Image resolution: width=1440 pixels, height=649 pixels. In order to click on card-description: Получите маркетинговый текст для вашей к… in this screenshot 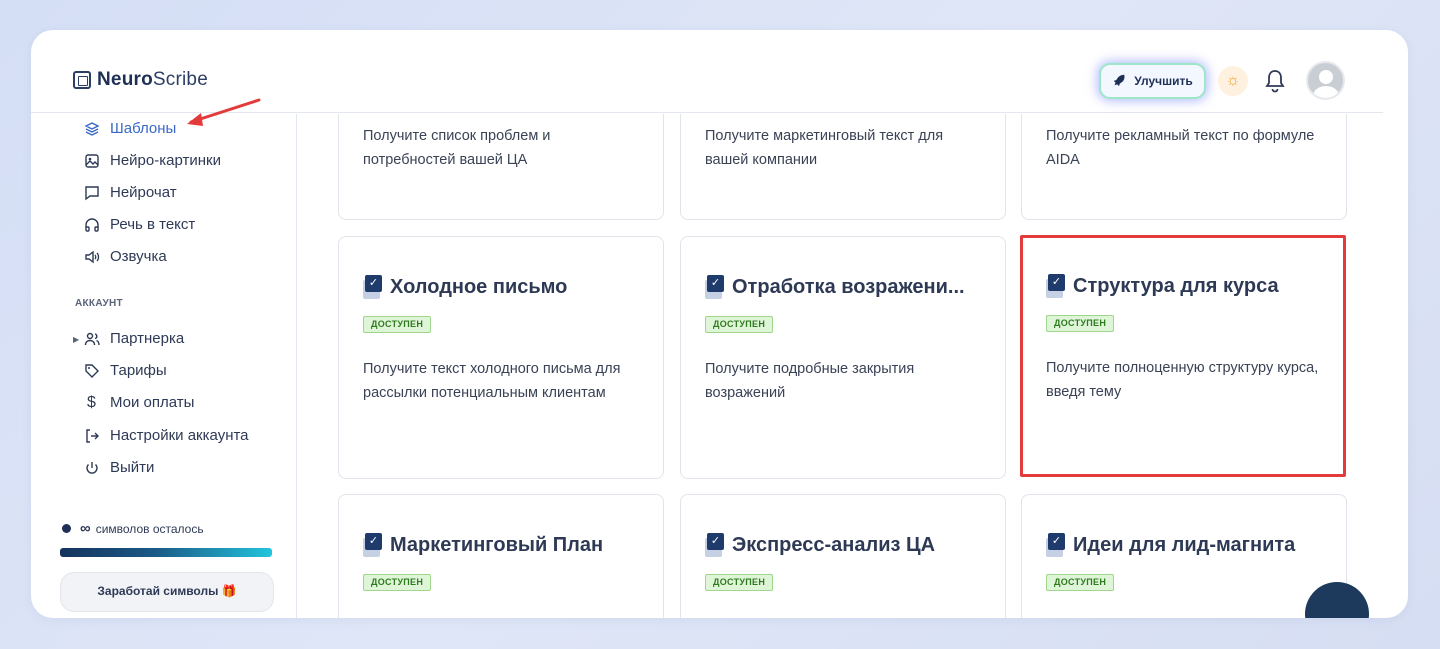, I will do `click(824, 148)`.